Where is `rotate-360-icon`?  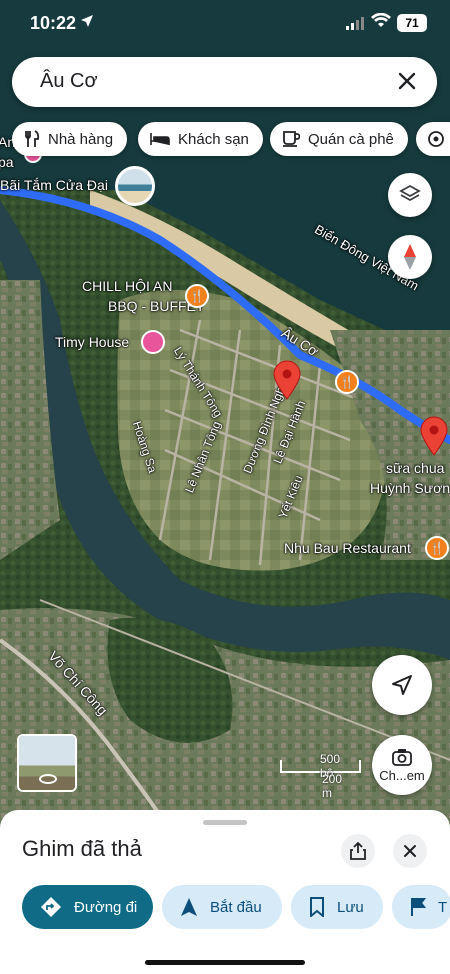 rotate-360-icon is located at coordinates (48, 779).